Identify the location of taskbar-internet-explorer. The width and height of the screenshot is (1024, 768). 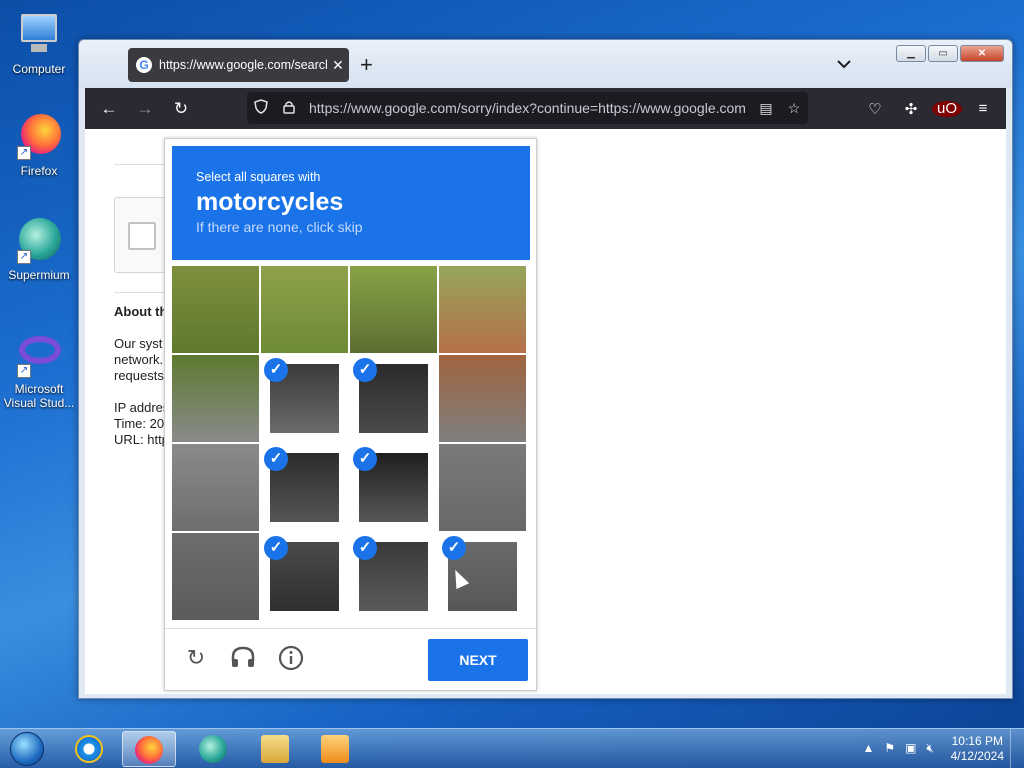
(89, 749).